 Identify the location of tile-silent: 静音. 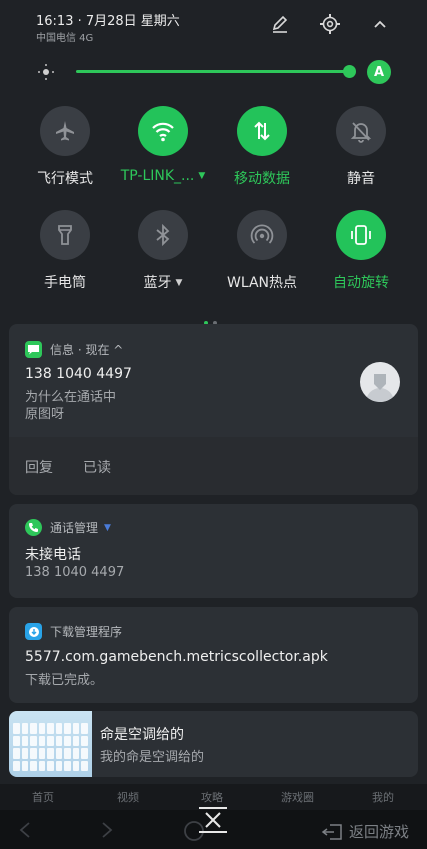
(361, 147).